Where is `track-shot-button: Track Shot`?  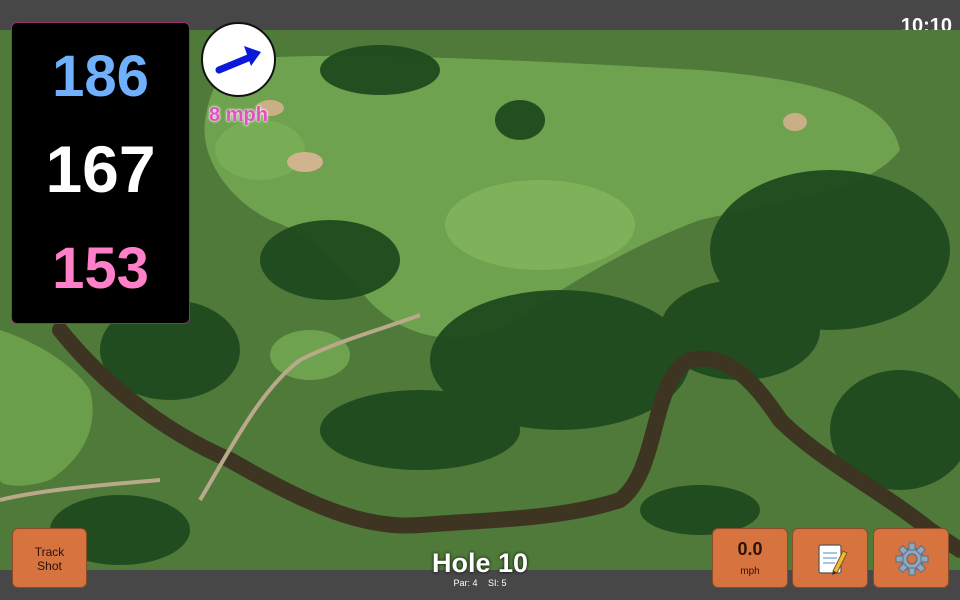
track-shot-button: Track Shot is located at coordinates (49, 558).